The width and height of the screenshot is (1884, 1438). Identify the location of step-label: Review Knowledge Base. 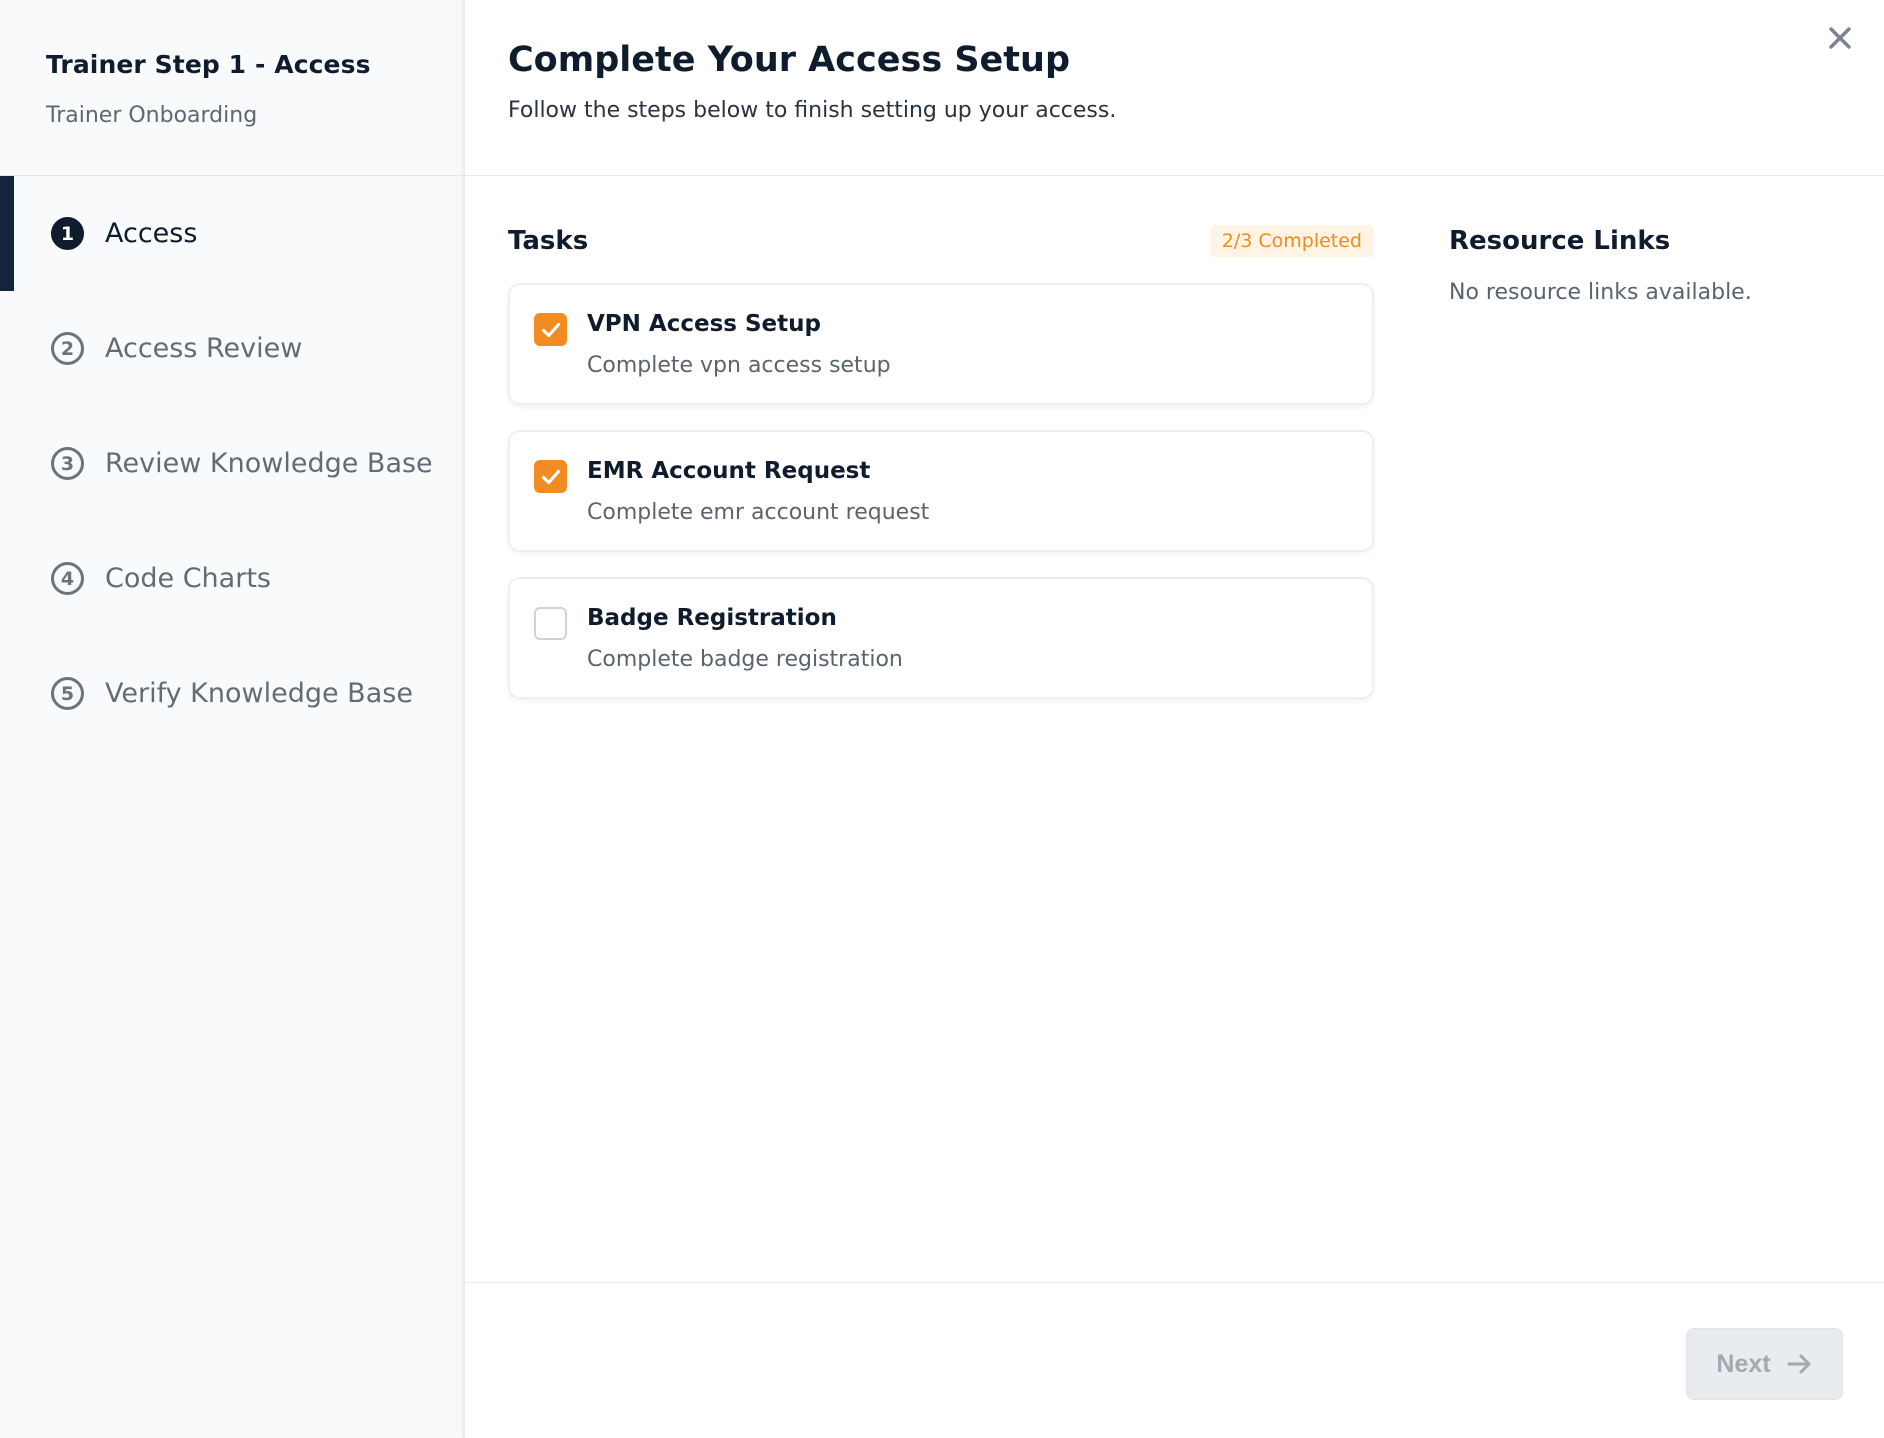
(269, 463).